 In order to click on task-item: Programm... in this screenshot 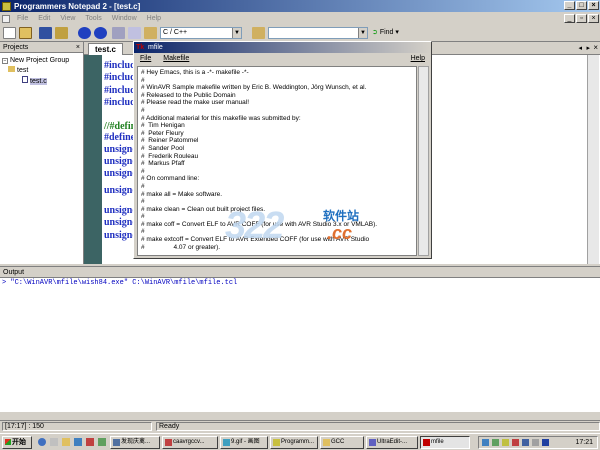, I will do `click(294, 442)`.